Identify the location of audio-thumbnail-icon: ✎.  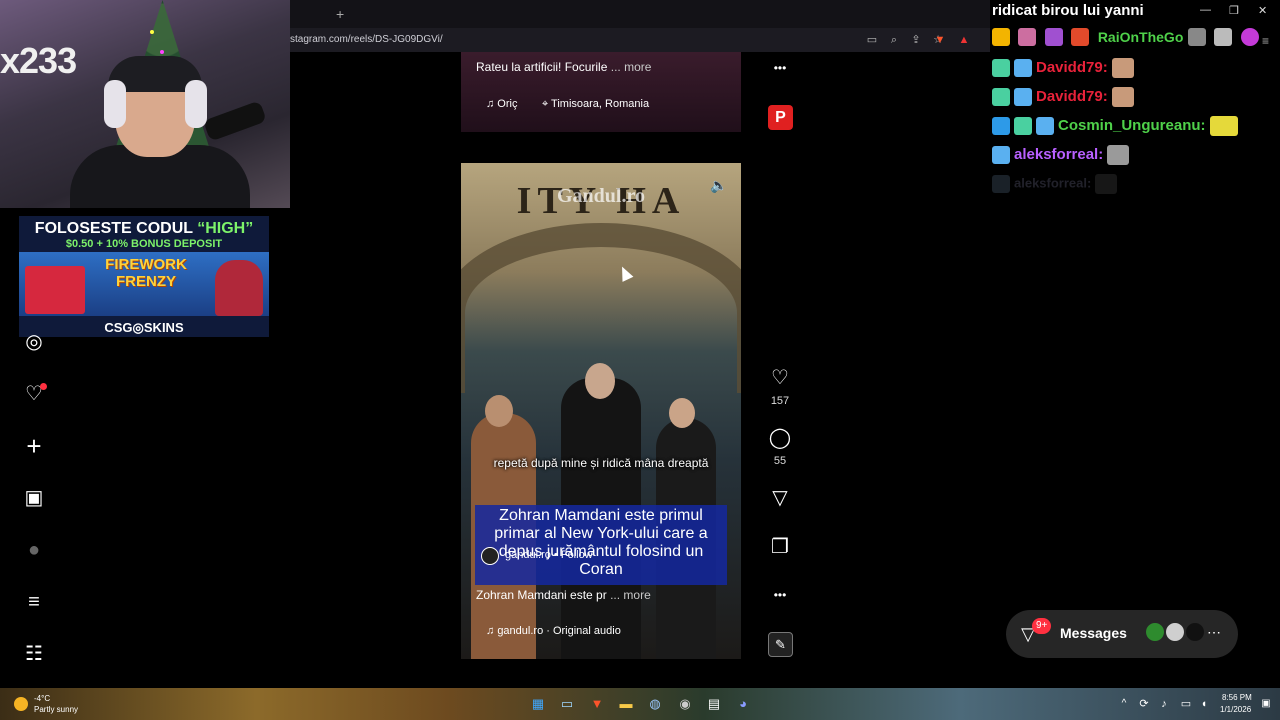
(780, 644).